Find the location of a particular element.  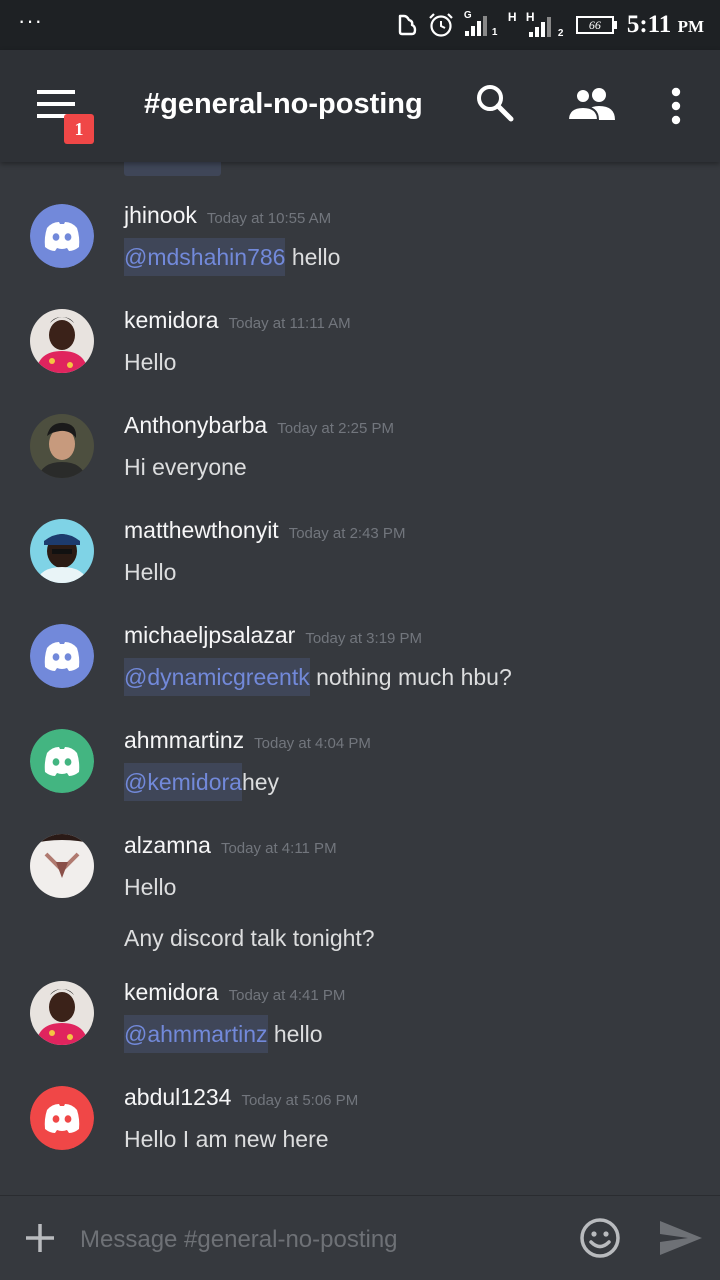

message-timestamp: Today at 10:55 AM is located at coordinates (269, 218).